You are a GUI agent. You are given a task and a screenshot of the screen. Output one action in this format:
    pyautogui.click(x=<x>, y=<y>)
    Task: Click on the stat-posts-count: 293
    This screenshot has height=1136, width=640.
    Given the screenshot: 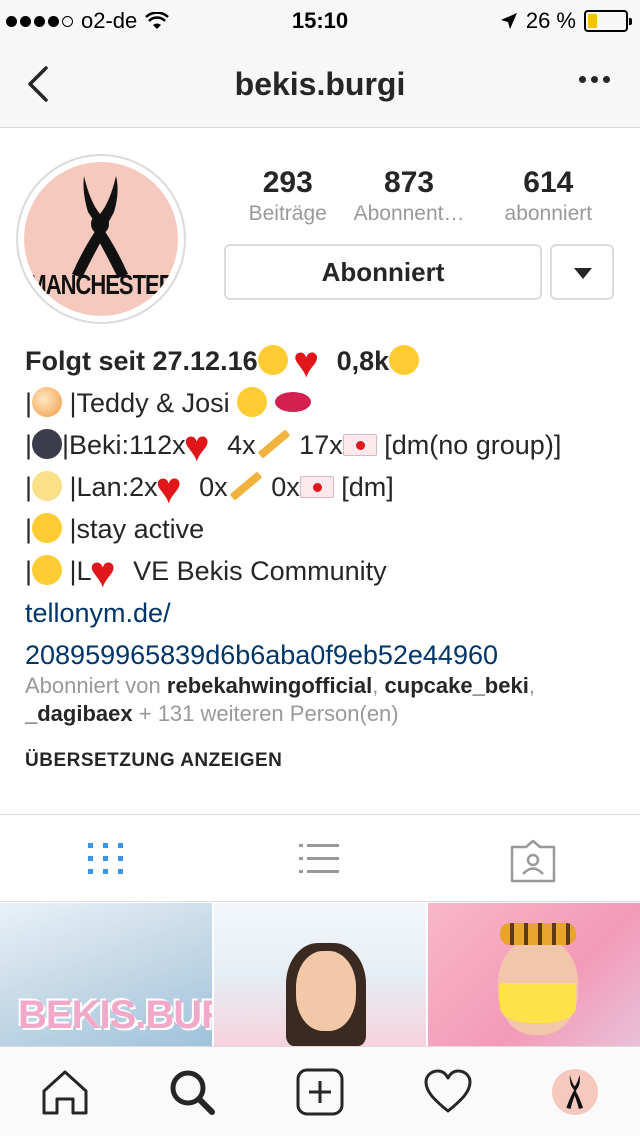 What is the action you would take?
    pyautogui.click(x=287, y=182)
    